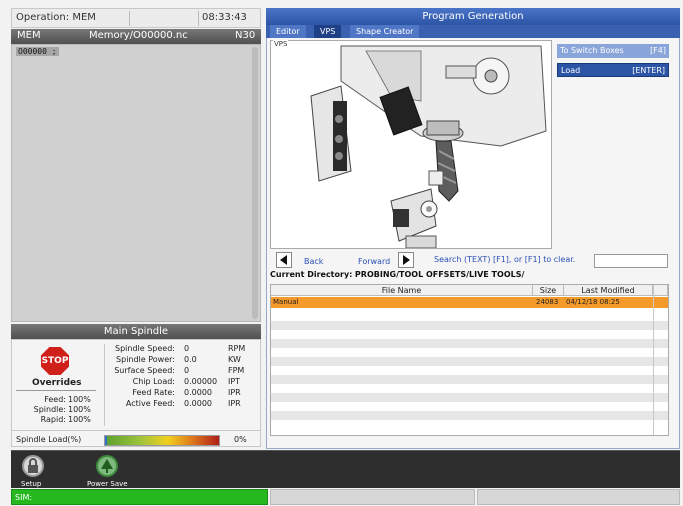  I want to click on file-modified-cell: 04/12/18 08:25, so click(593, 302).